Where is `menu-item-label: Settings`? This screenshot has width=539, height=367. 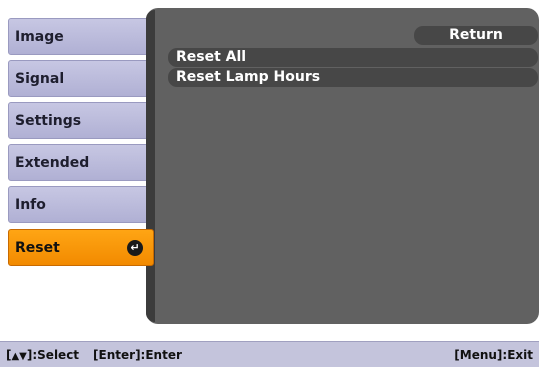
menu-item-label: Settings is located at coordinates (48, 120).